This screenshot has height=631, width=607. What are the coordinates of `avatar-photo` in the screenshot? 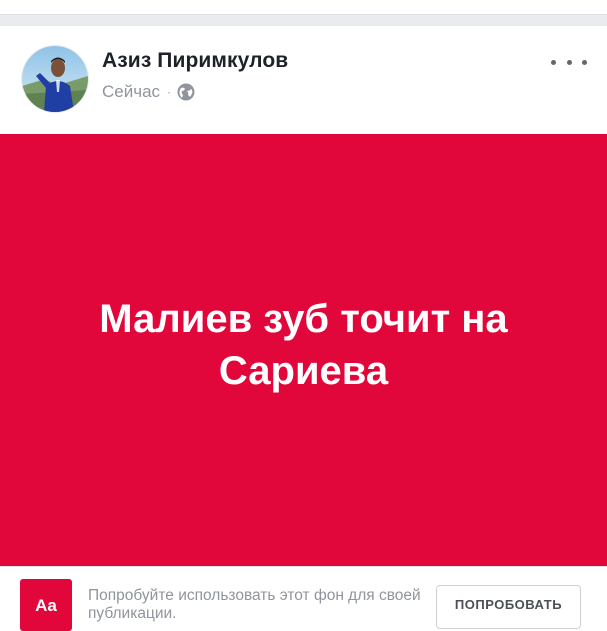 It's located at (55, 79).